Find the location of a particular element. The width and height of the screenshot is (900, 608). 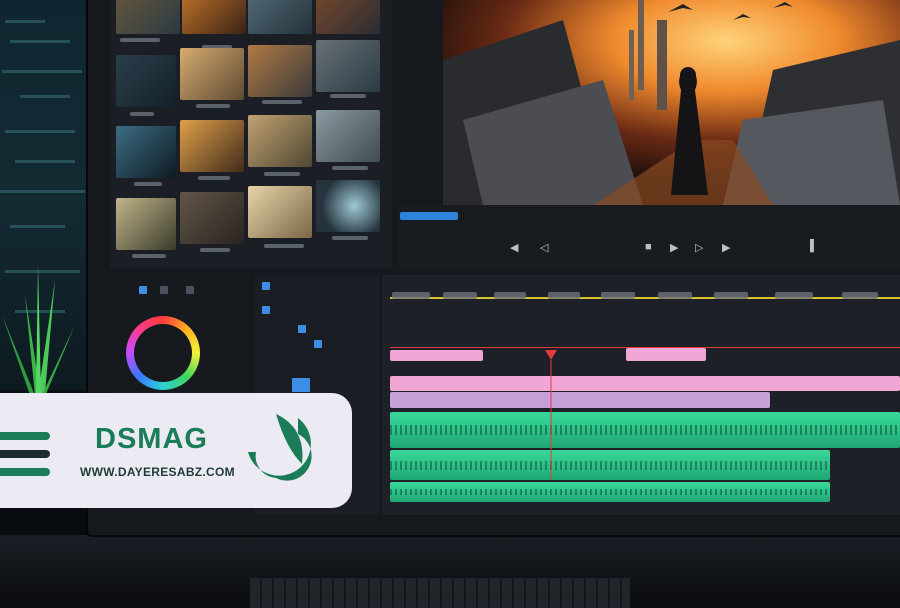

media-bin-panel is located at coordinates (251, 134).